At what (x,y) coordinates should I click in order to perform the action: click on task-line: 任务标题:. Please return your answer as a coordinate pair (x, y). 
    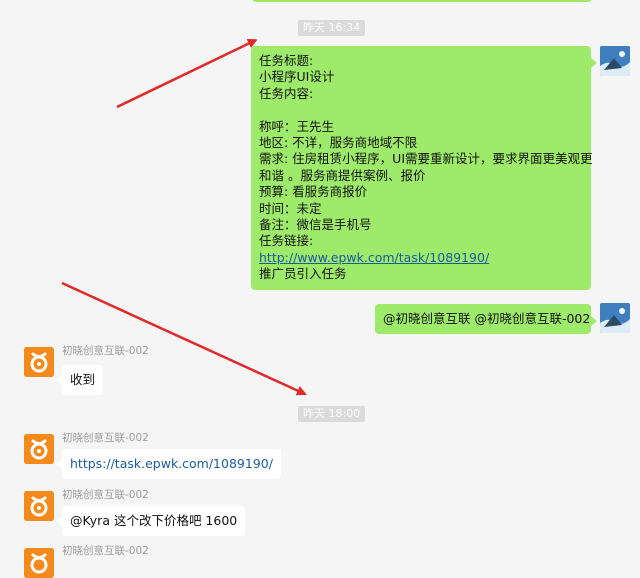
    Looking at the image, I should click on (286, 60).